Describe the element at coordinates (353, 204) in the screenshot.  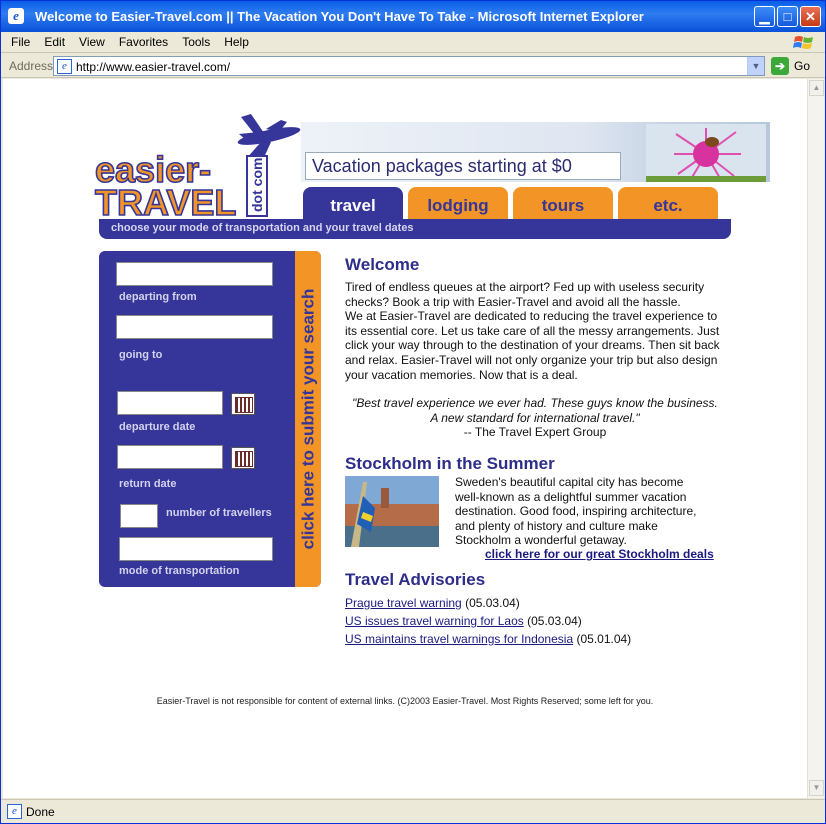
I see `tab-travel: travel` at that location.